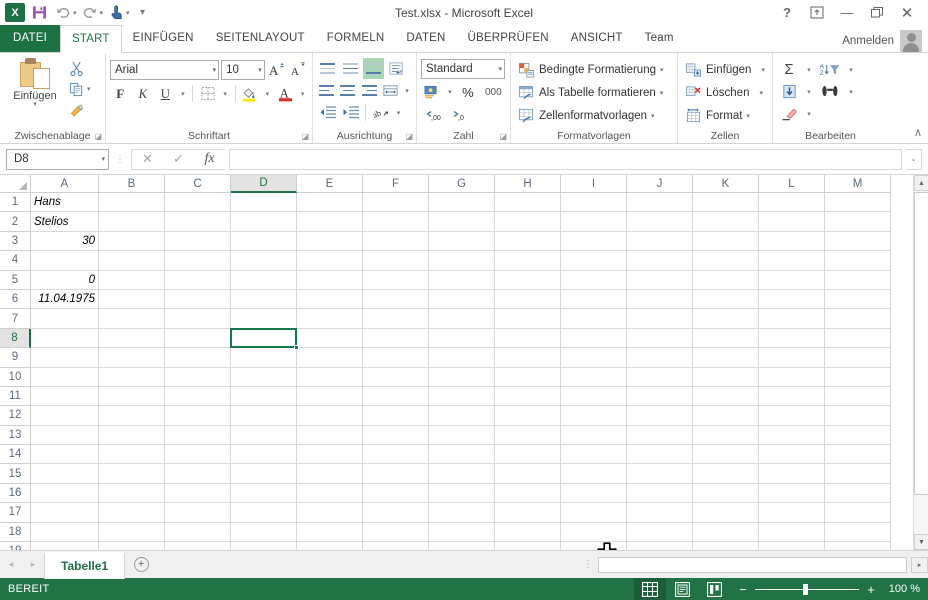 The width and height of the screenshot is (928, 600). Describe the element at coordinates (565, 159) in the screenshot. I see `formula-input` at that location.